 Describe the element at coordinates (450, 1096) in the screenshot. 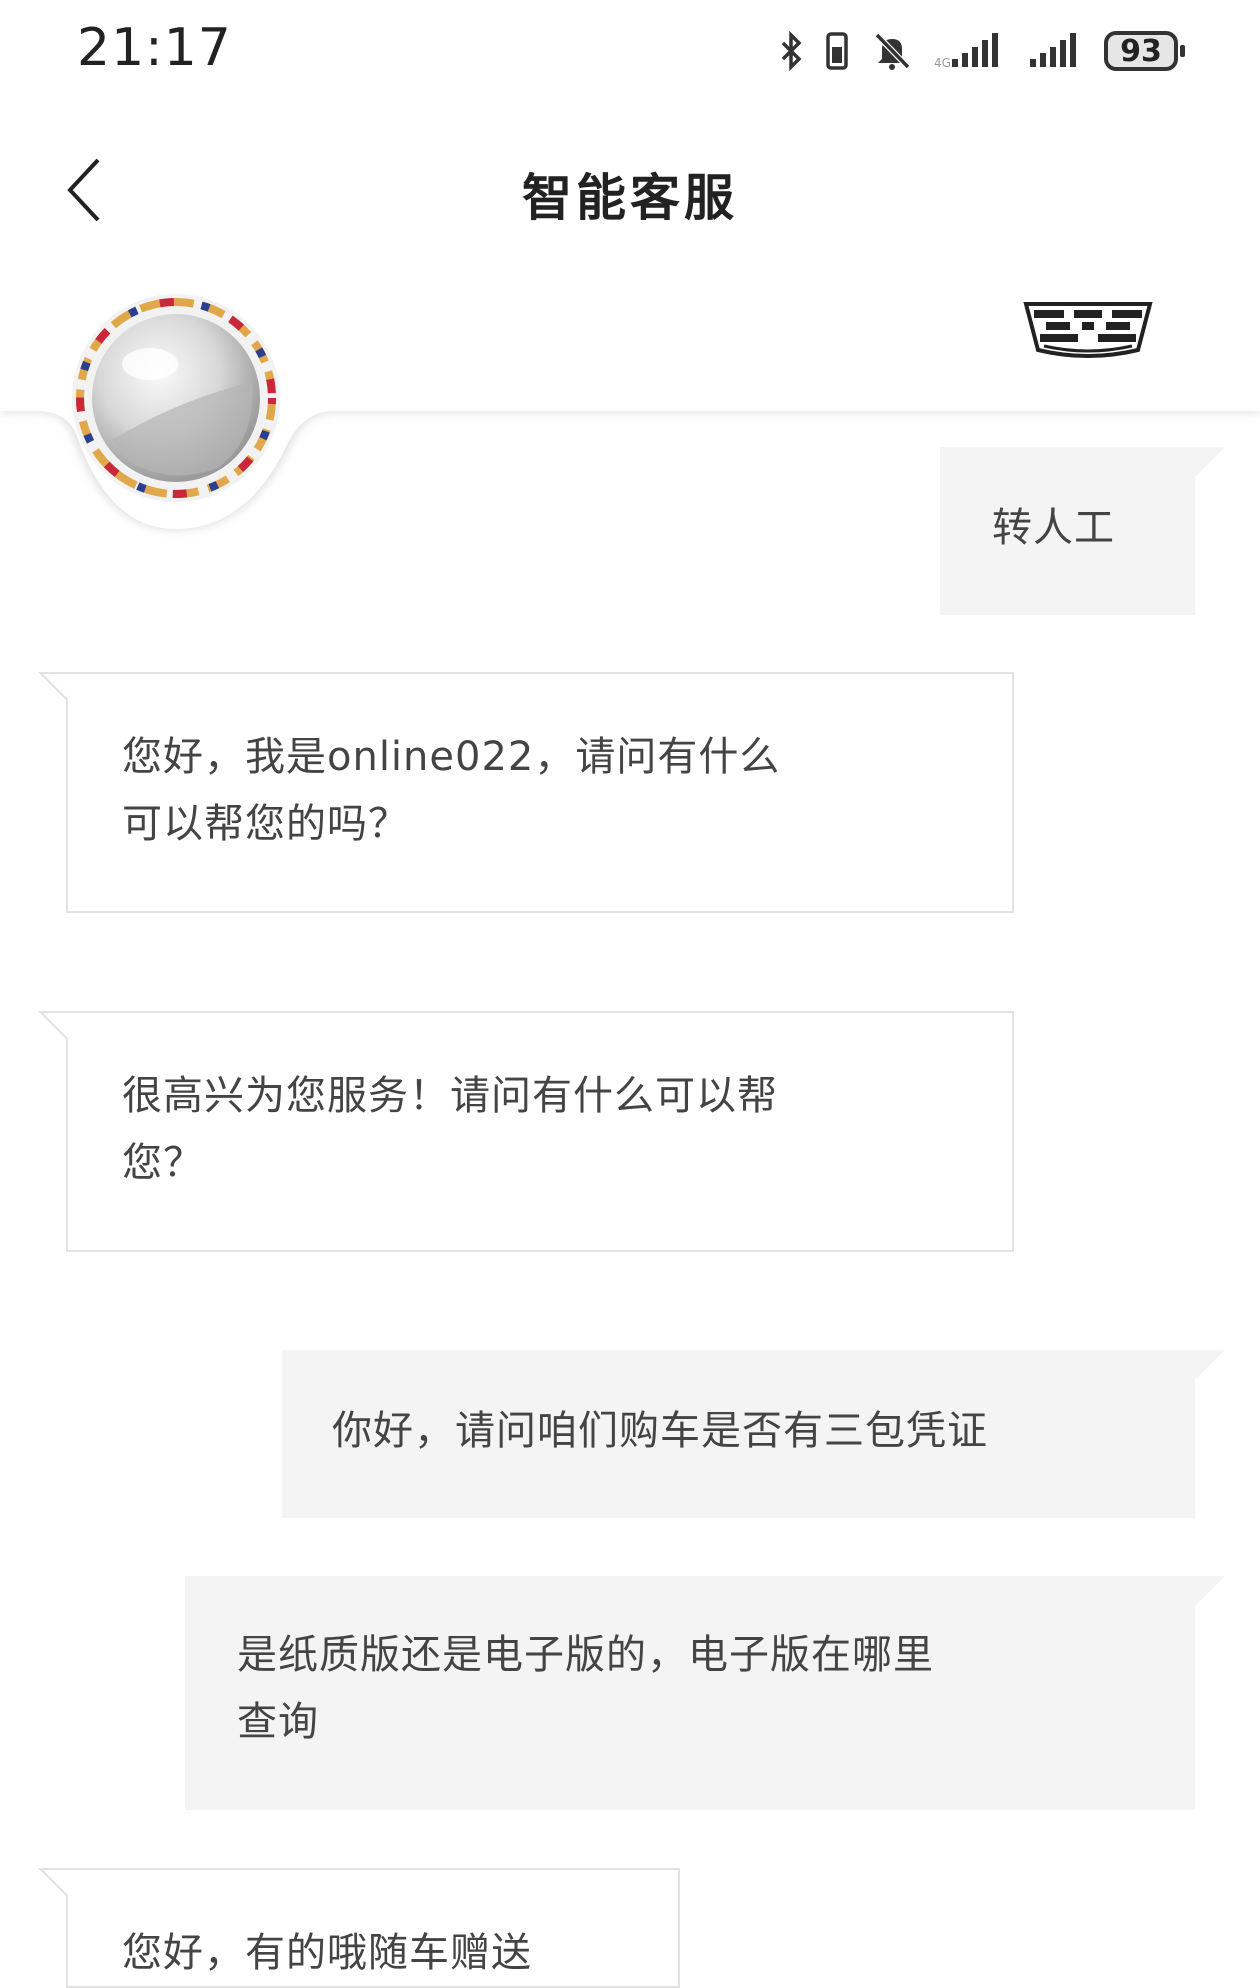

I see `message-line: 很高兴为您服务！请问有什么可以帮` at that location.